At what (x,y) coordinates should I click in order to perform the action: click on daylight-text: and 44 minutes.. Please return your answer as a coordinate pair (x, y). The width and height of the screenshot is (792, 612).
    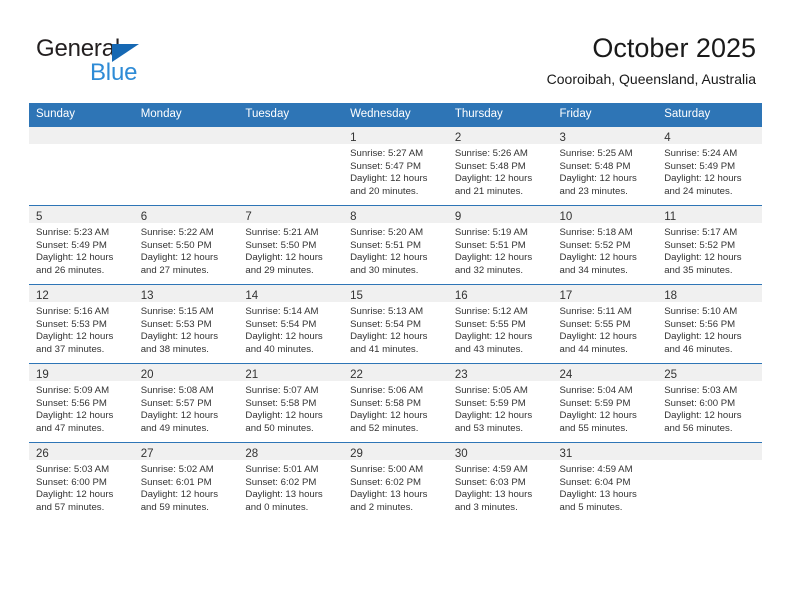
    Looking at the image, I should click on (593, 349).